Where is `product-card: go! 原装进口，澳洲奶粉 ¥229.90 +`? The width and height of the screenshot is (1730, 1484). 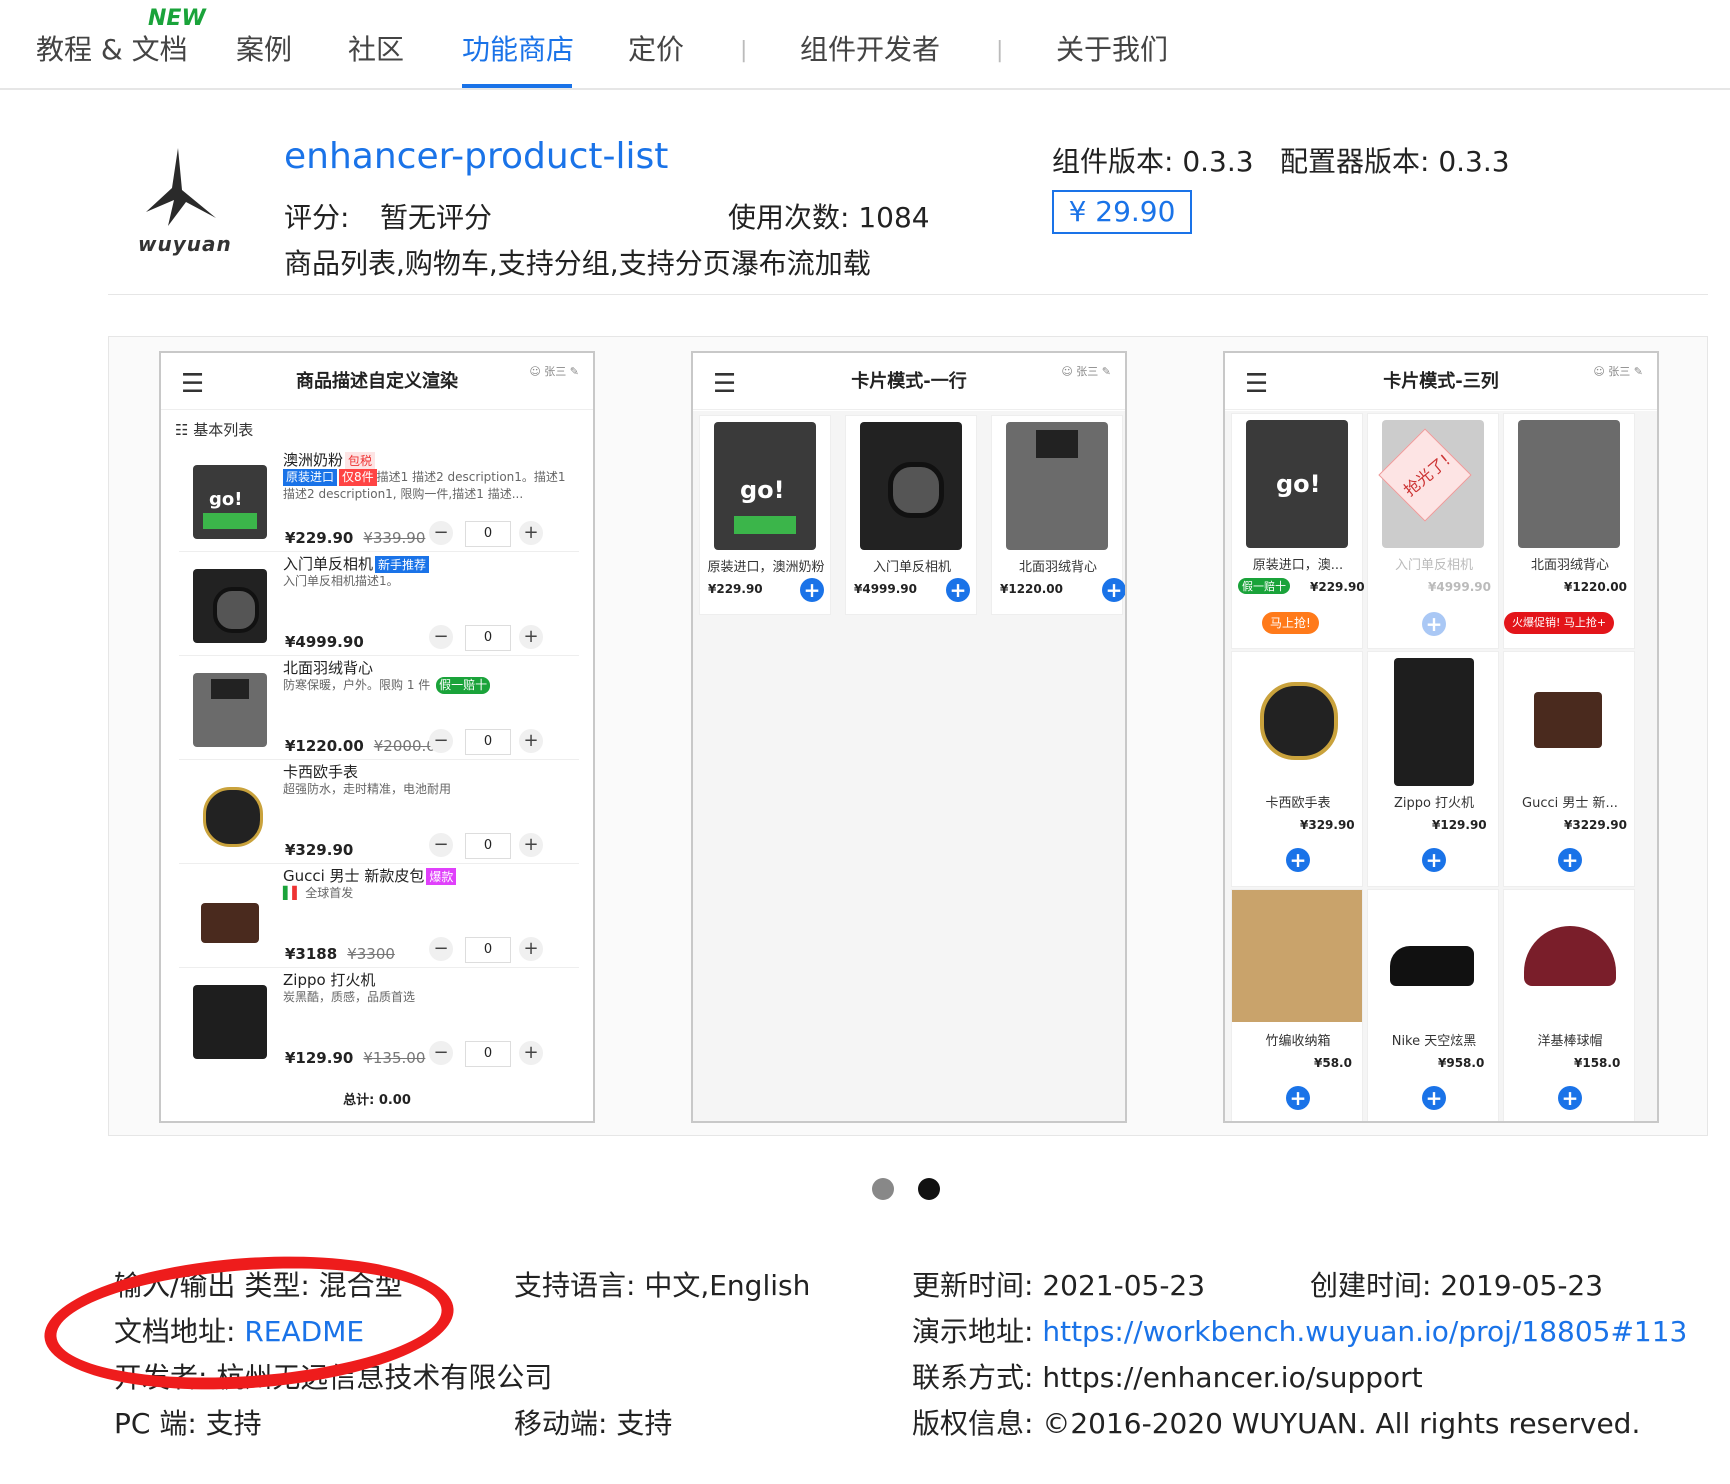 product-card: go! 原装进口，澳洲奶粉 ¥229.90 + is located at coordinates (765, 515).